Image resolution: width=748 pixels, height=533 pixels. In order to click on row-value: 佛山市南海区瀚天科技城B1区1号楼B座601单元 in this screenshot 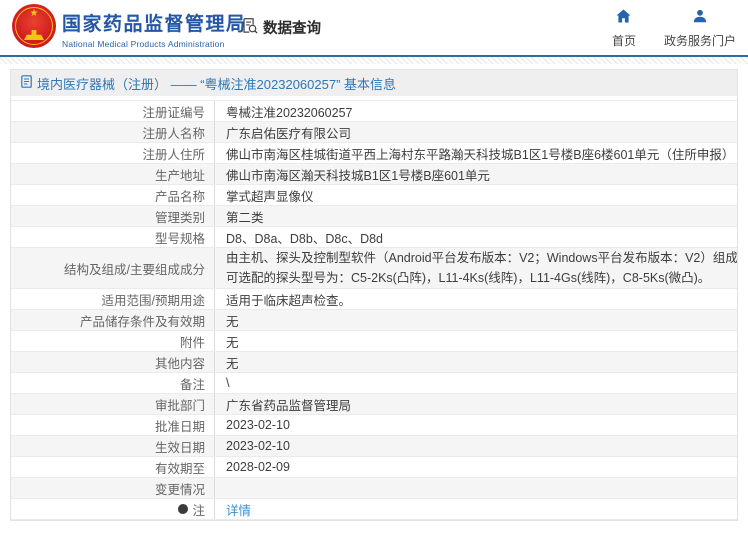, I will do `click(358, 175)`.